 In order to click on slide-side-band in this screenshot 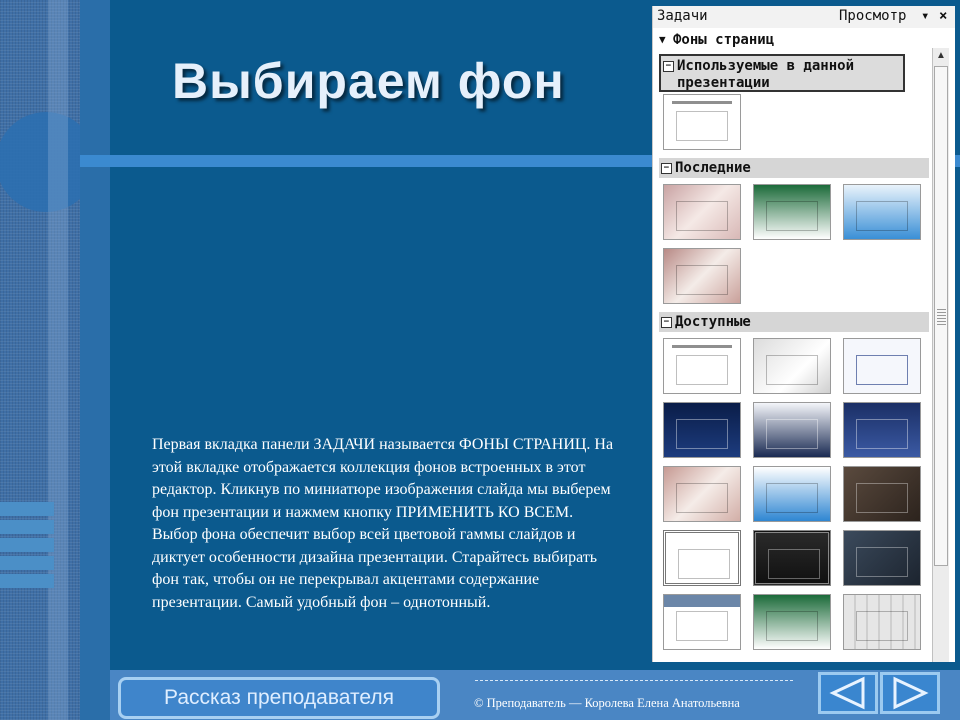, I will do `click(95, 360)`.